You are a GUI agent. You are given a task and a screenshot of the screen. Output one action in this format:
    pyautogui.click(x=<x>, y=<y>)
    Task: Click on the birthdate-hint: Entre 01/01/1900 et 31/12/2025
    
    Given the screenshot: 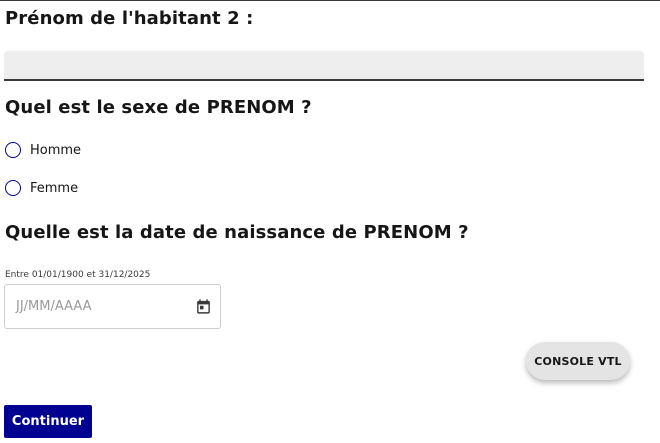 What is the action you would take?
    pyautogui.click(x=78, y=275)
    